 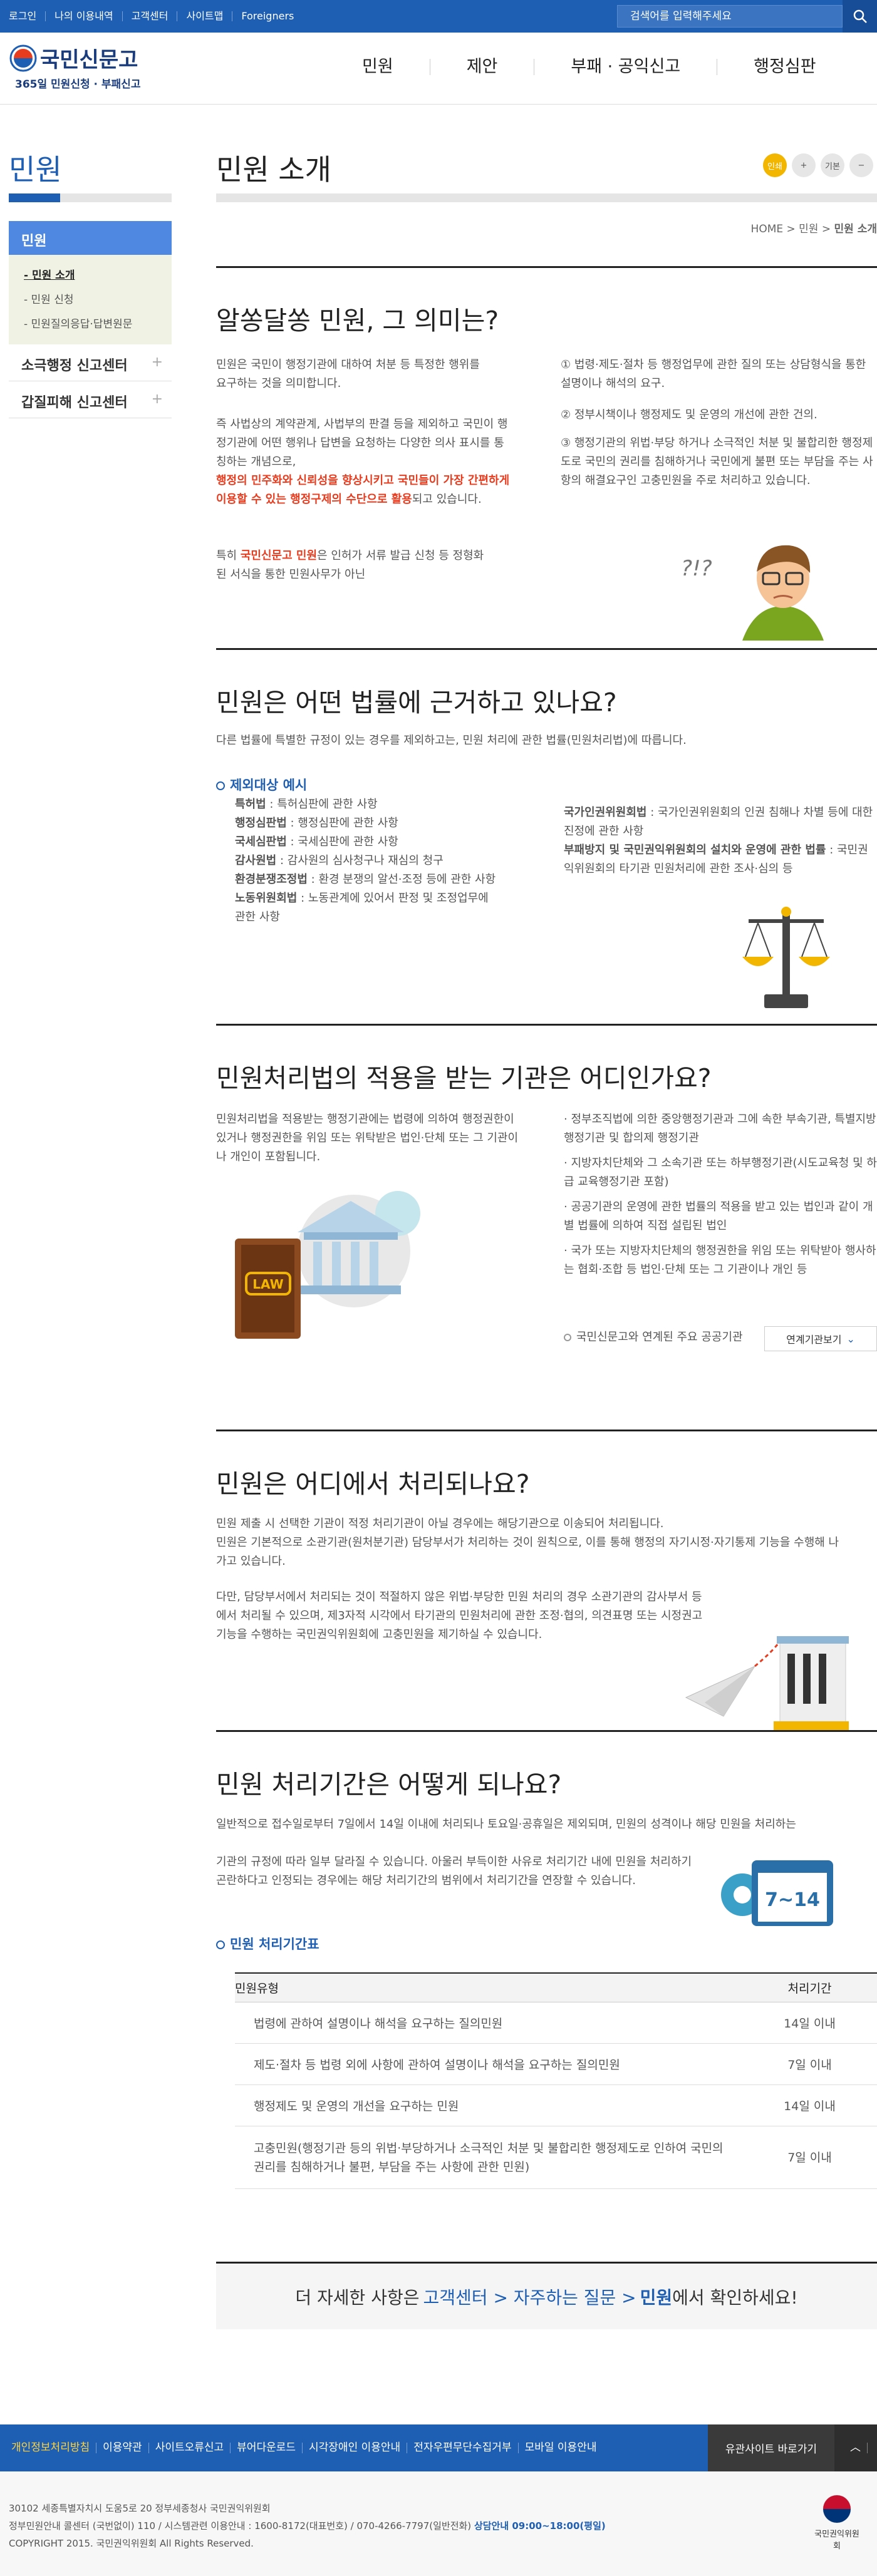 What do you see at coordinates (365, 880) in the screenshot?
I see `law-item: 환경분쟁조정법 : 환경 분쟁의 알선·조정 등에 관한 사항` at bounding box center [365, 880].